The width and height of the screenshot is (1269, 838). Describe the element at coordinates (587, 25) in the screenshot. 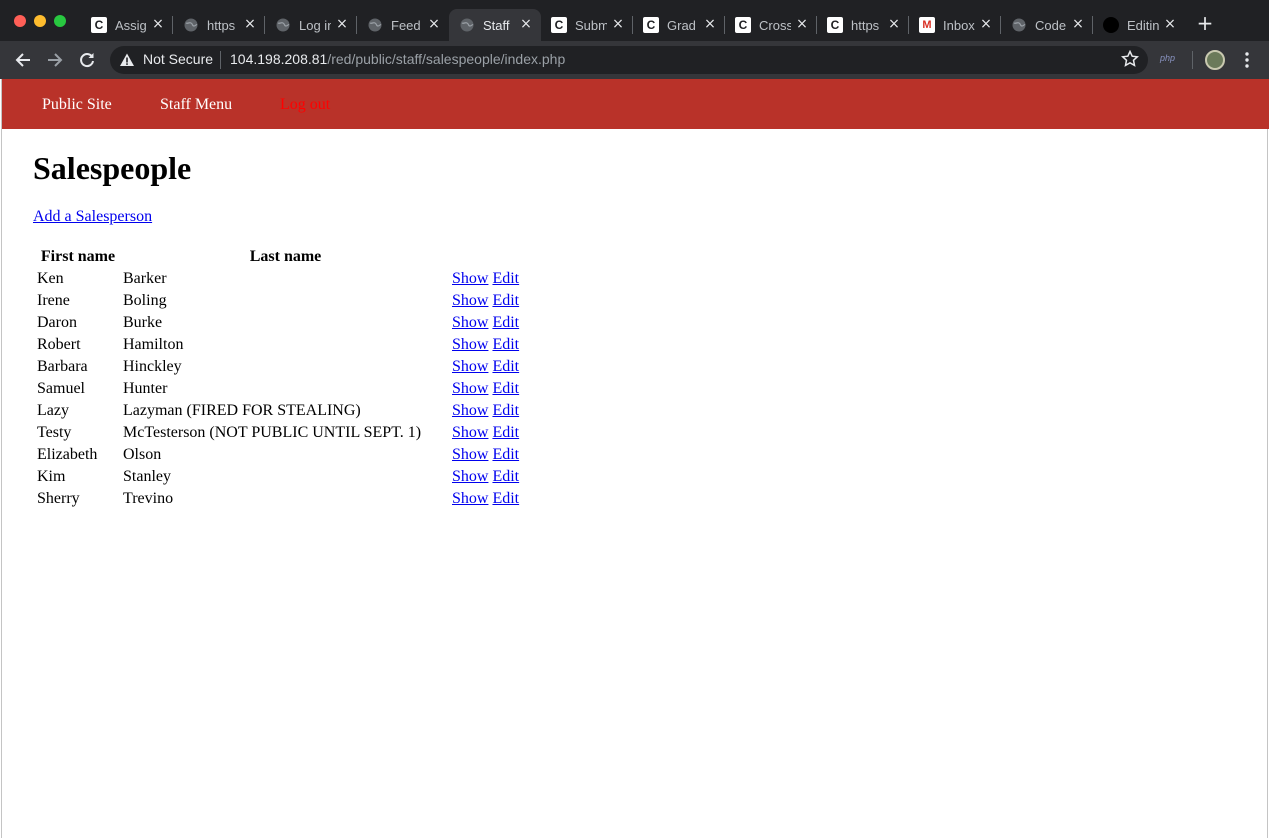

I see `browser-tab: C Subm ×` at that location.